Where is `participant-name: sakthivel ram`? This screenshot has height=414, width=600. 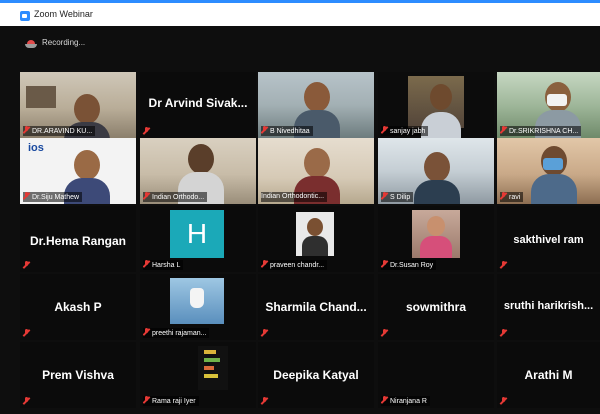
participant-name: sakthivel ram is located at coordinates (548, 240).